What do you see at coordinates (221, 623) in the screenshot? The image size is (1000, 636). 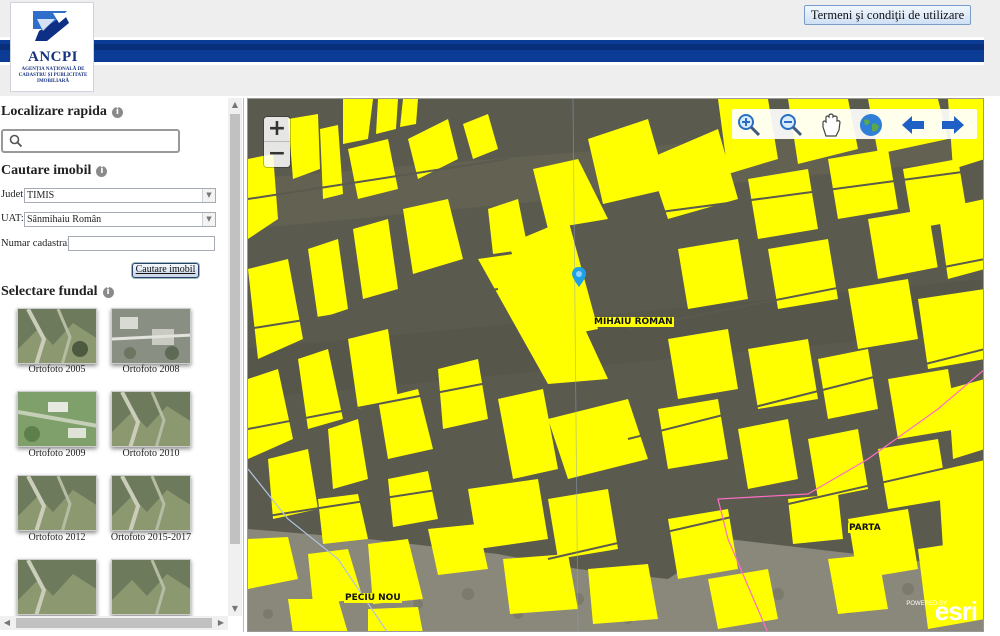 I see `scroll-right-icon: ▶` at bounding box center [221, 623].